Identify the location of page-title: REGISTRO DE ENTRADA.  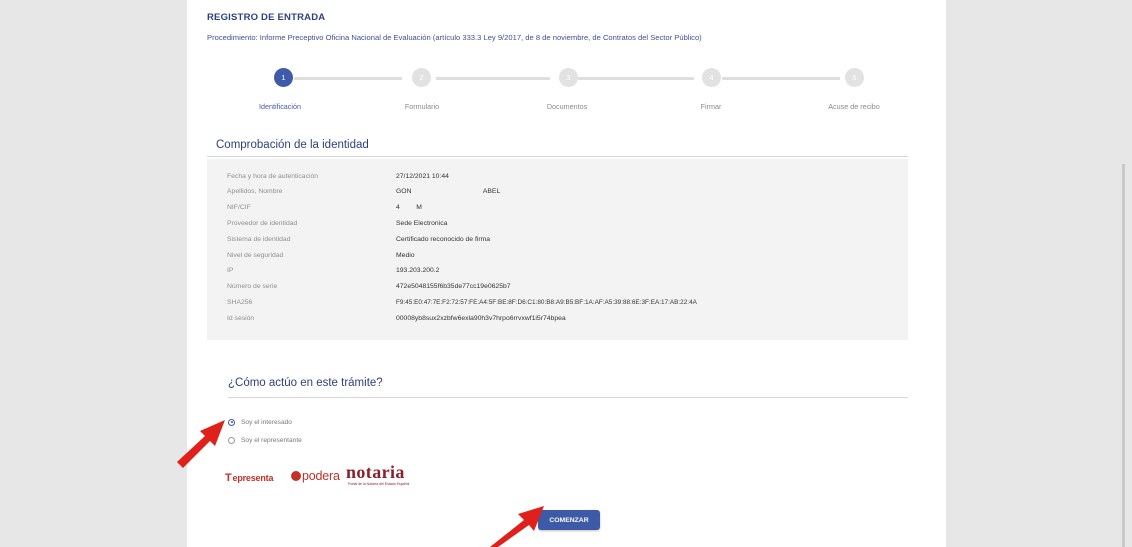
(266, 17).